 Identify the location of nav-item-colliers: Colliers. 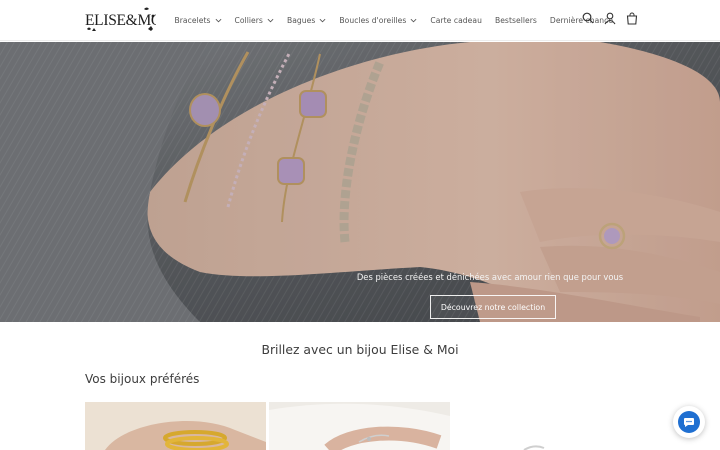
(254, 20).